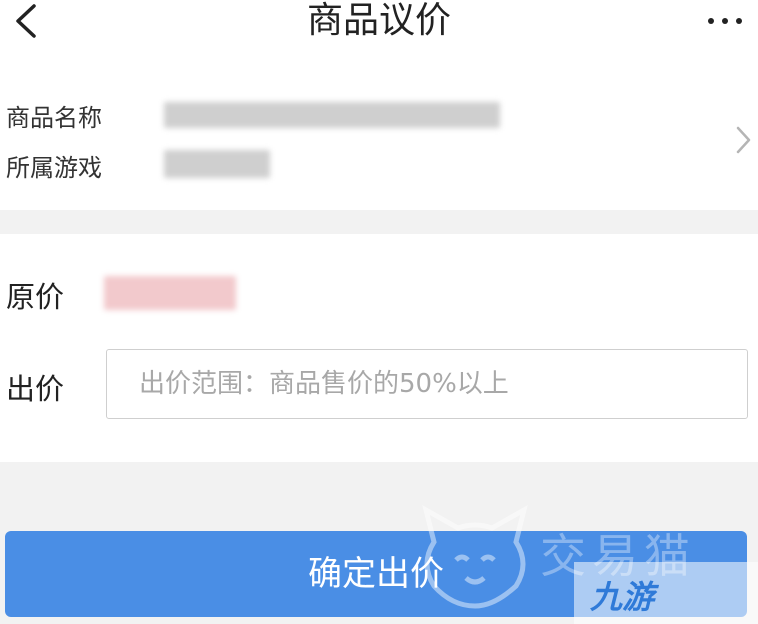  I want to click on original-price-label: 原价, so click(35, 297).